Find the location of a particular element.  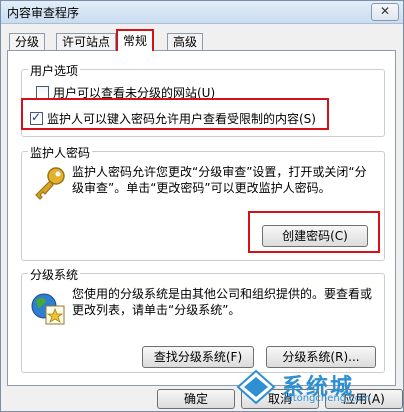

globe-certificate-icon is located at coordinates (48, 309).